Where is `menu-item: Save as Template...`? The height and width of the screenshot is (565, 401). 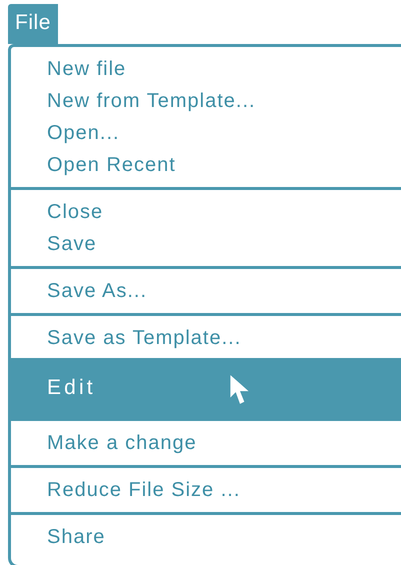 menu-item: Save as Template... is located at coordinates (206, 338).